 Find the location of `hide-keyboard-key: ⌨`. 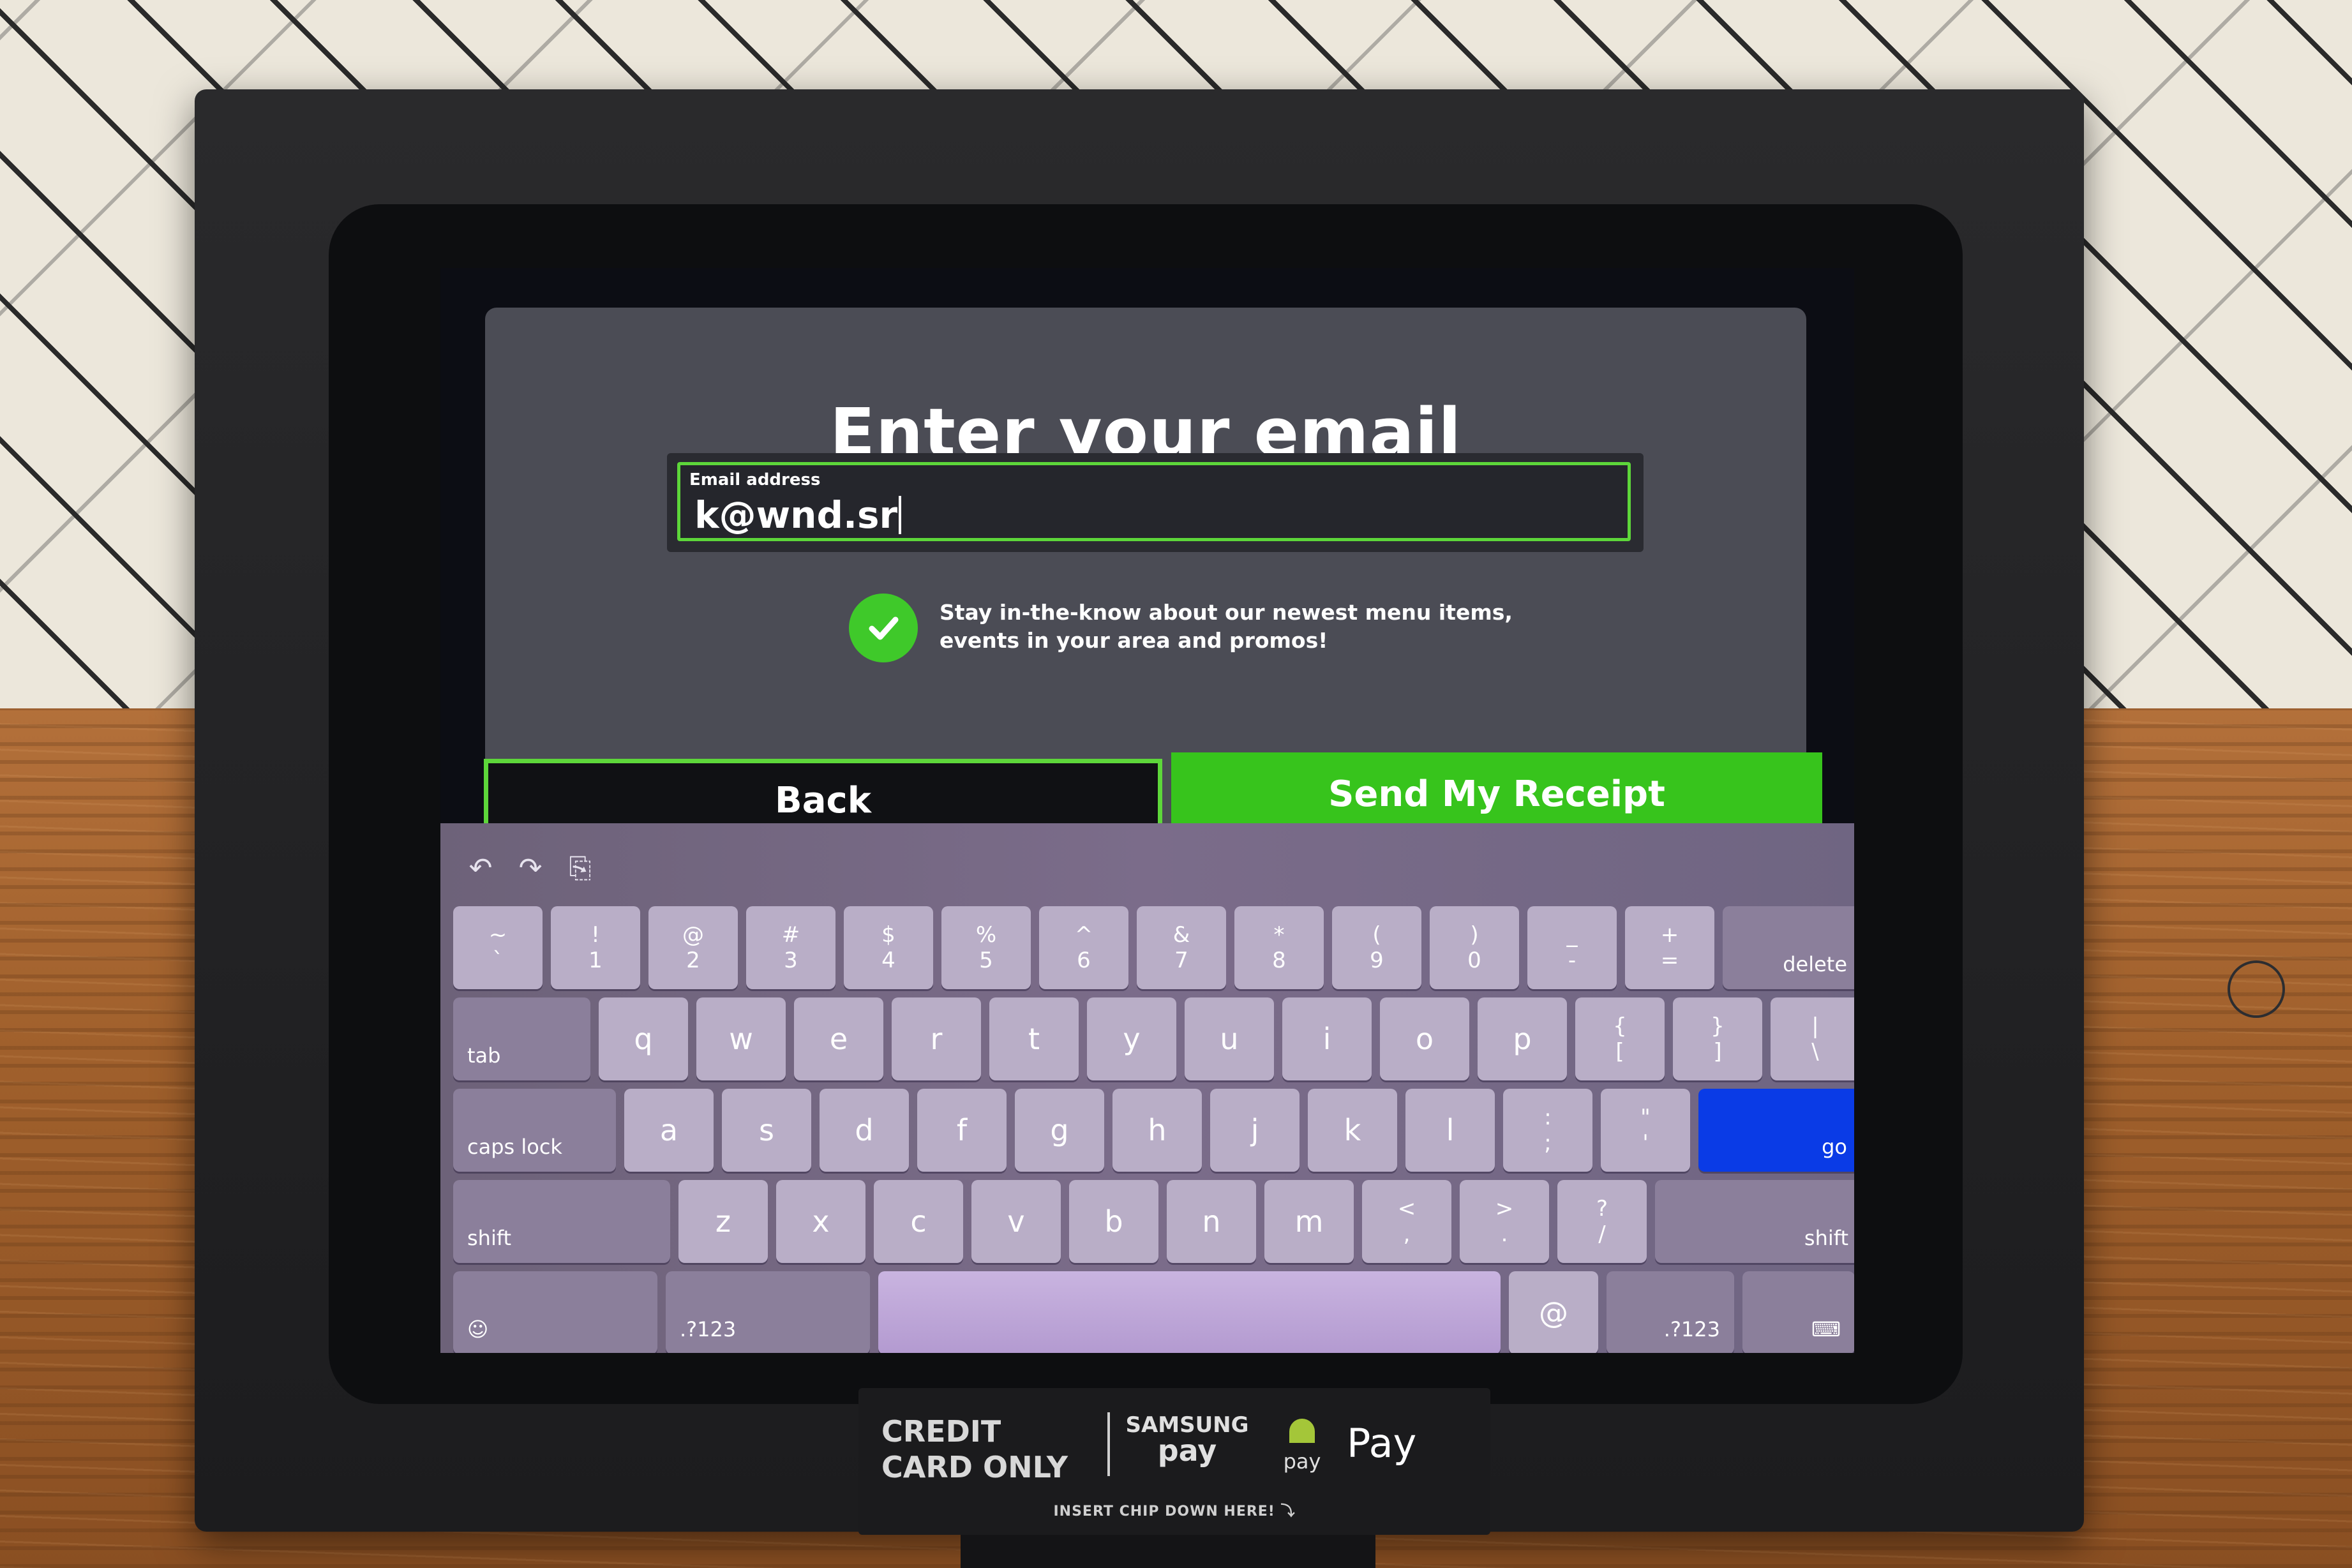

hide-keyboard-key: ⌨ is located at coordinates (1798, 1312).